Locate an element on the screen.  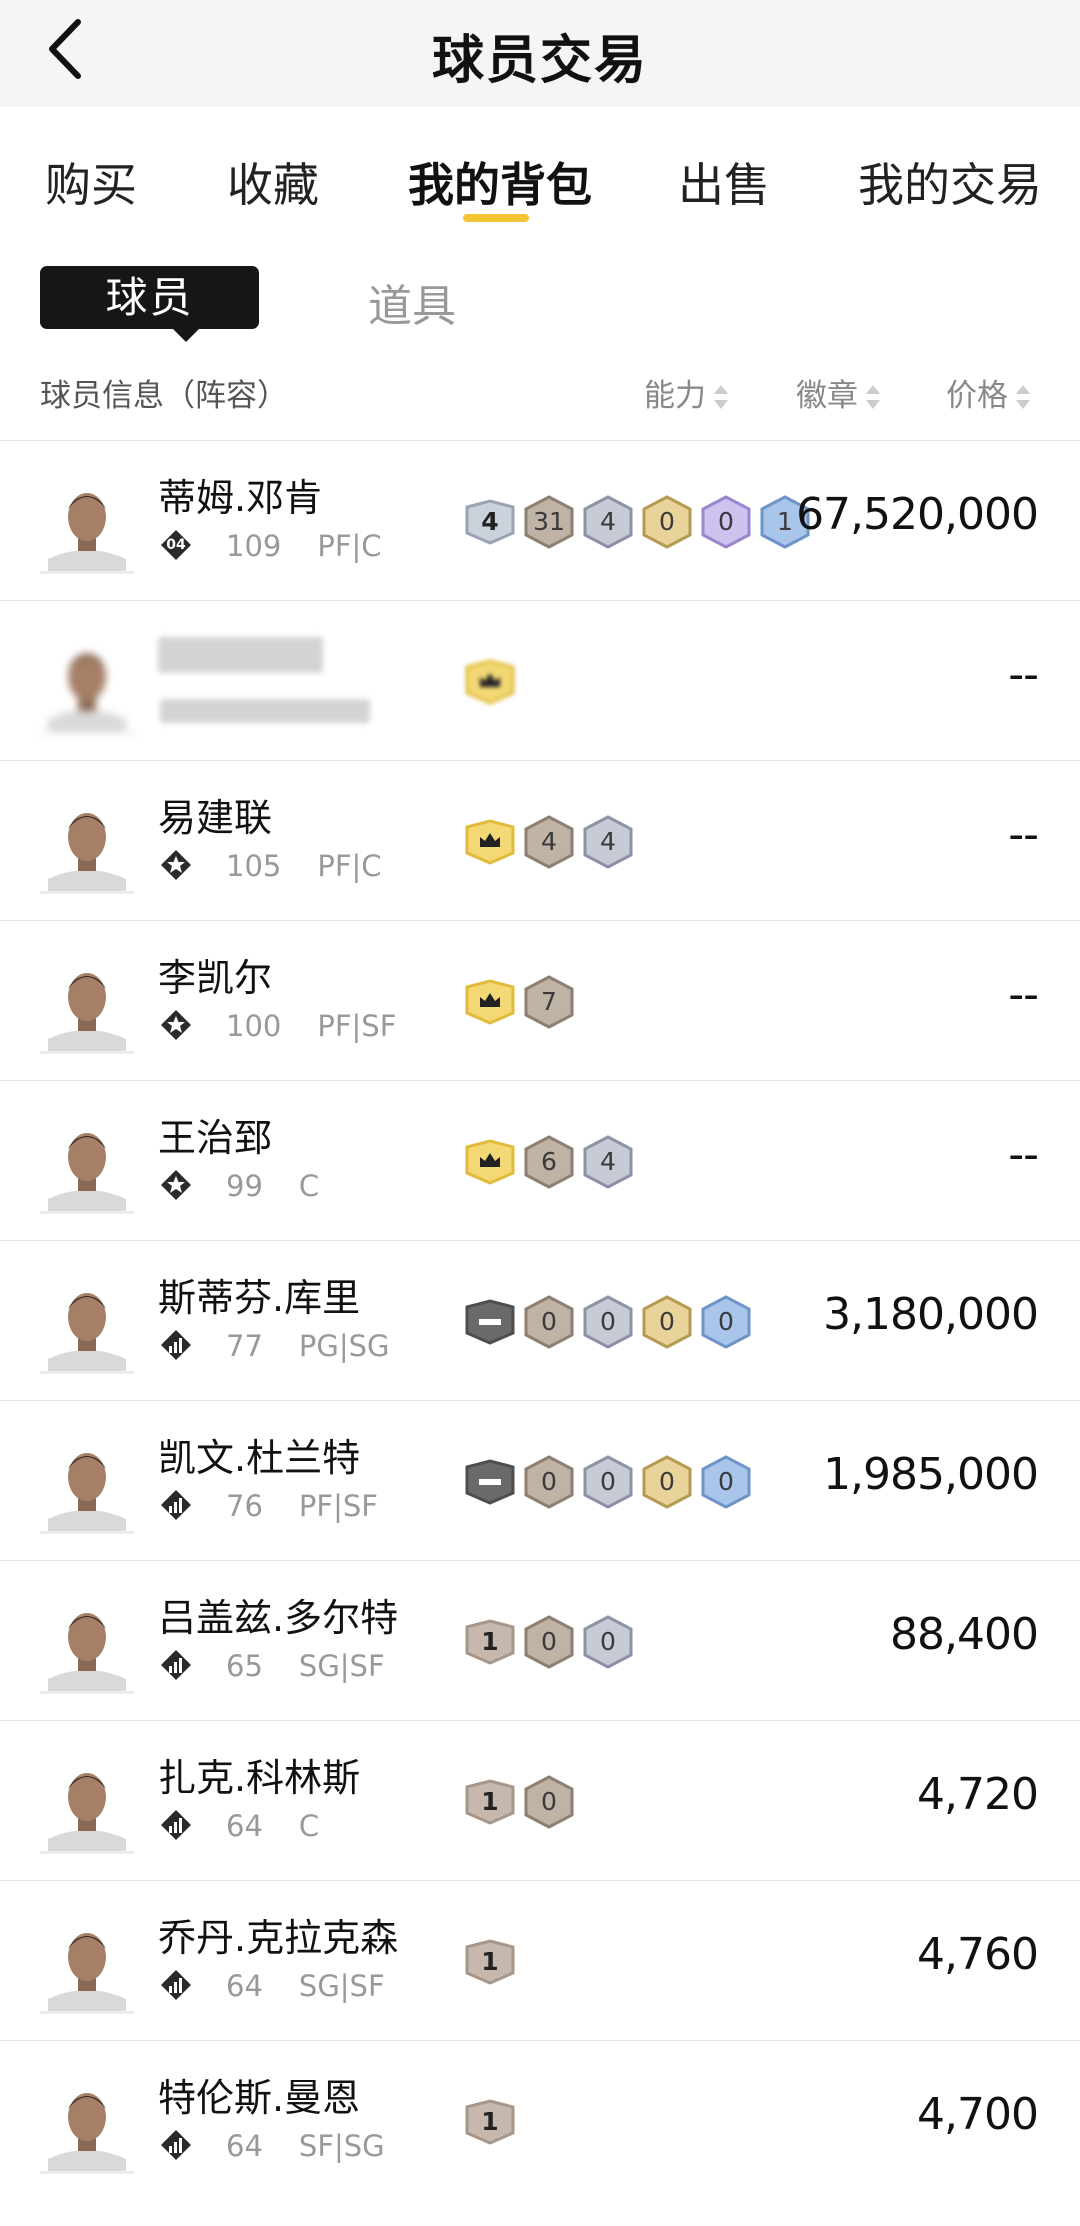
player-position: PF|SF is located at coordinates (357, 1026).